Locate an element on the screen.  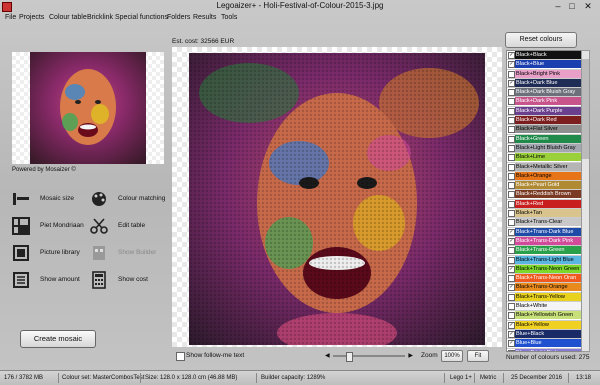
menu-special-functions: Special functions is located at coordinates (141, 17).